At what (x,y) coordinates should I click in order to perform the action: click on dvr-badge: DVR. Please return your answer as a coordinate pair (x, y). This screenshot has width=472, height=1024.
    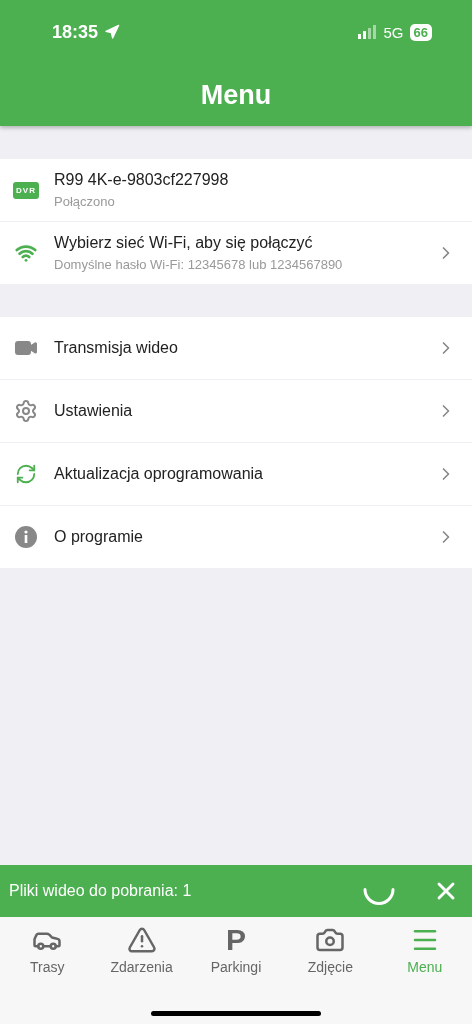
    Looking at the image, I should click on (26, 190).